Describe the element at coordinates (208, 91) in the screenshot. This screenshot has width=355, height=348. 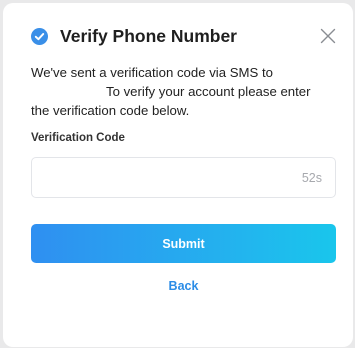
I see `message-line: To verify your account please enter` at that location.